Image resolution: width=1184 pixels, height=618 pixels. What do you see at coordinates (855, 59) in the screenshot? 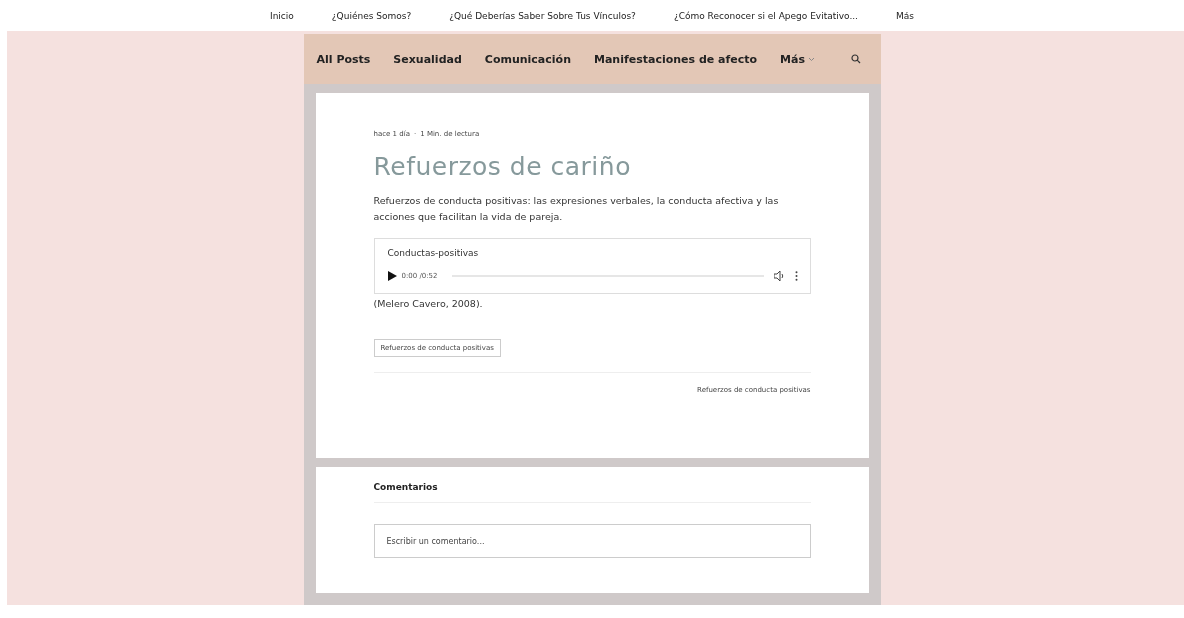
I see `search-icon` at bounding box center [855, 59].